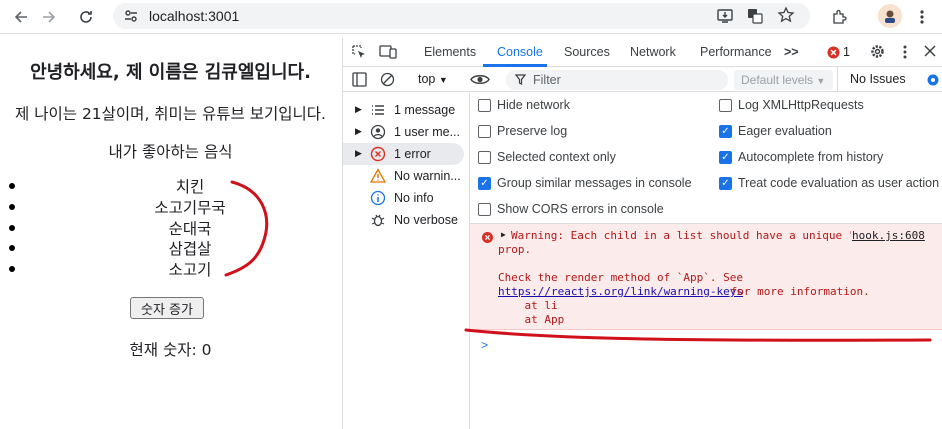 The width and height of the screenshot is (942, 429). Describe the element at coordinates (698, 335) in the screenshot. I see `underline-annotation` at that location.